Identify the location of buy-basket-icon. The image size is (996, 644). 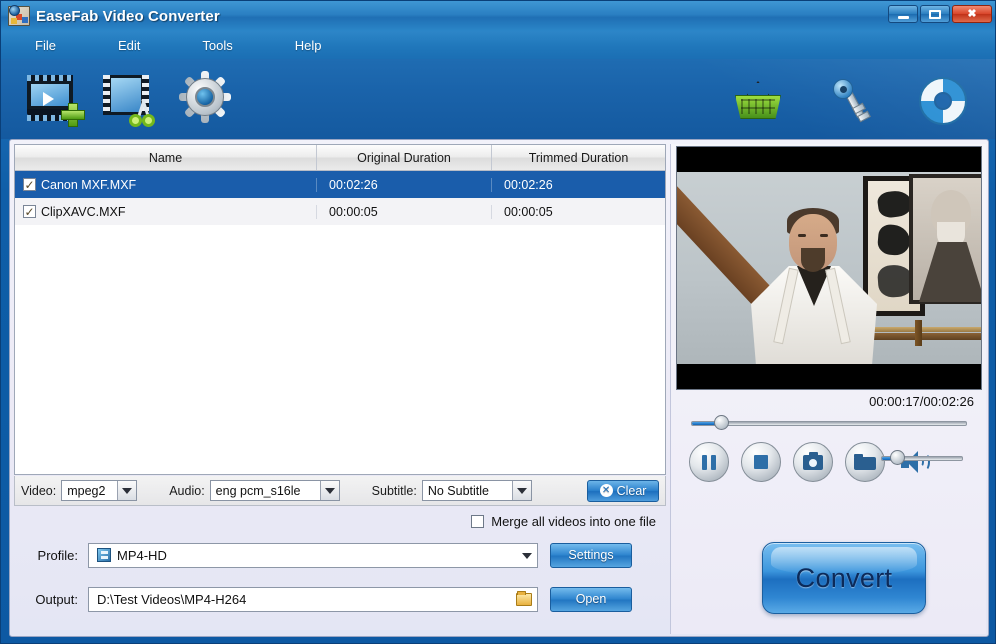
(759, 101).